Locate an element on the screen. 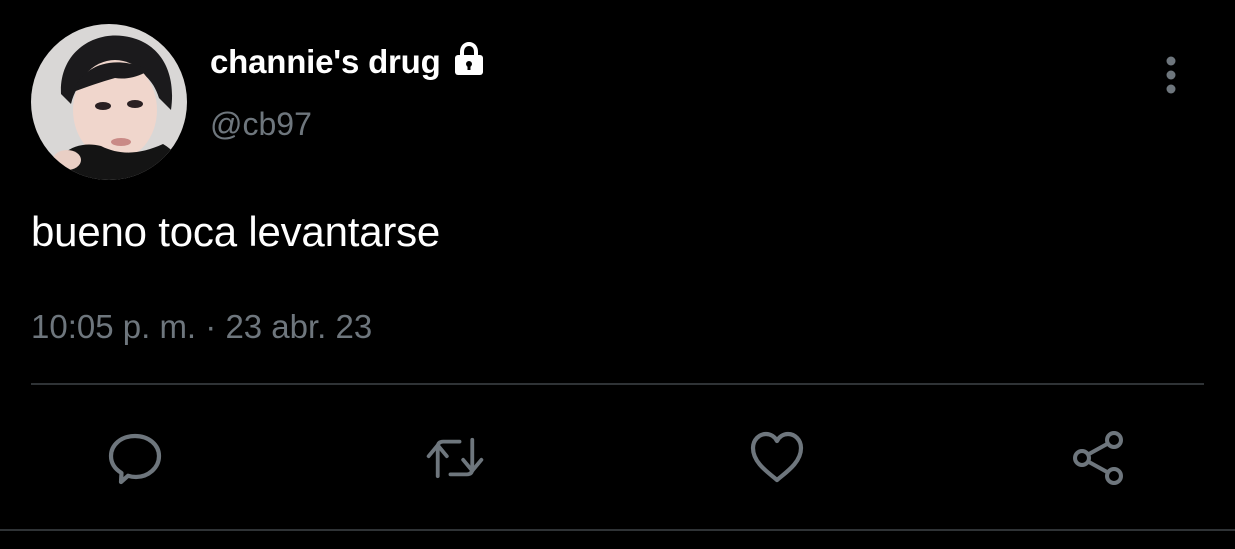 The height and width of the screenshot is (549, 1235). lock-icon is located at coordinates (469, 59).